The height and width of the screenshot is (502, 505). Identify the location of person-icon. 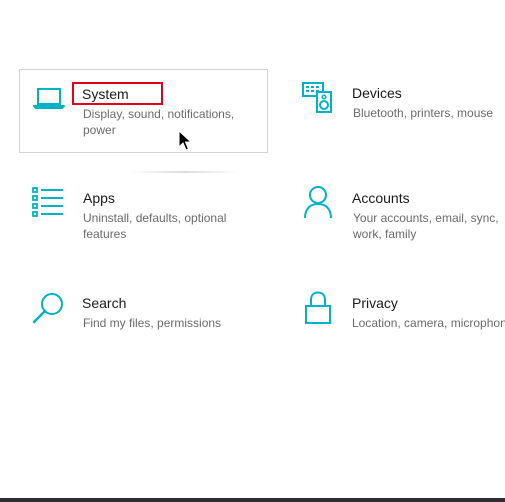
(318, 204).